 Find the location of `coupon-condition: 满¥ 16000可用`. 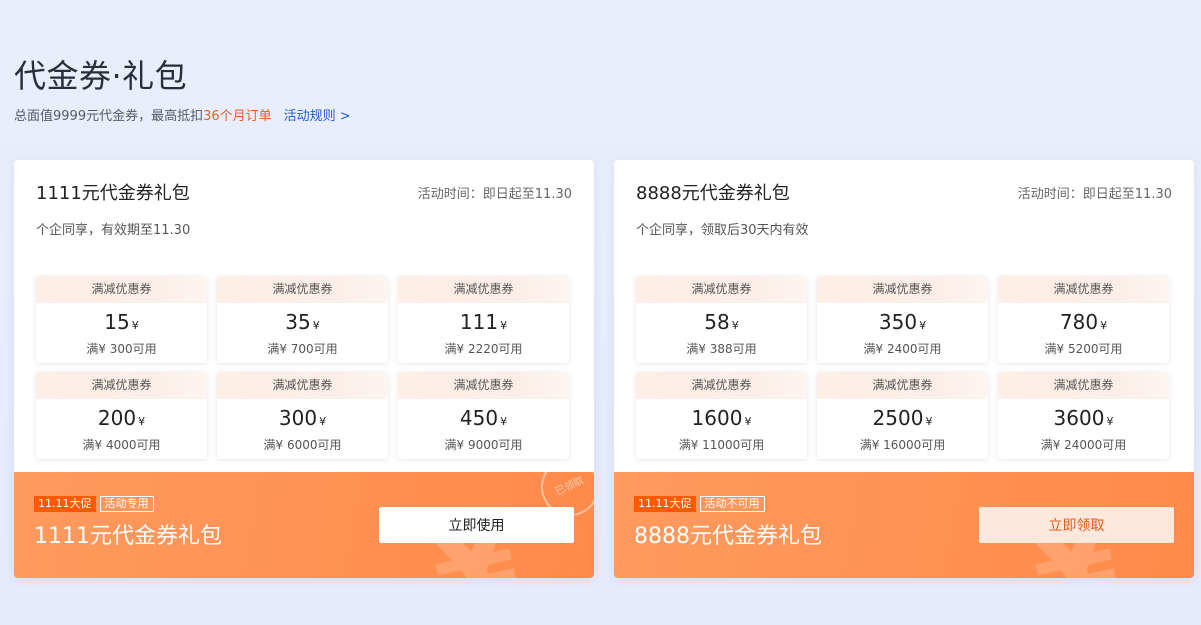

coupon-condition: 满¥ 16000可用 is located at coordinates (902, 445).